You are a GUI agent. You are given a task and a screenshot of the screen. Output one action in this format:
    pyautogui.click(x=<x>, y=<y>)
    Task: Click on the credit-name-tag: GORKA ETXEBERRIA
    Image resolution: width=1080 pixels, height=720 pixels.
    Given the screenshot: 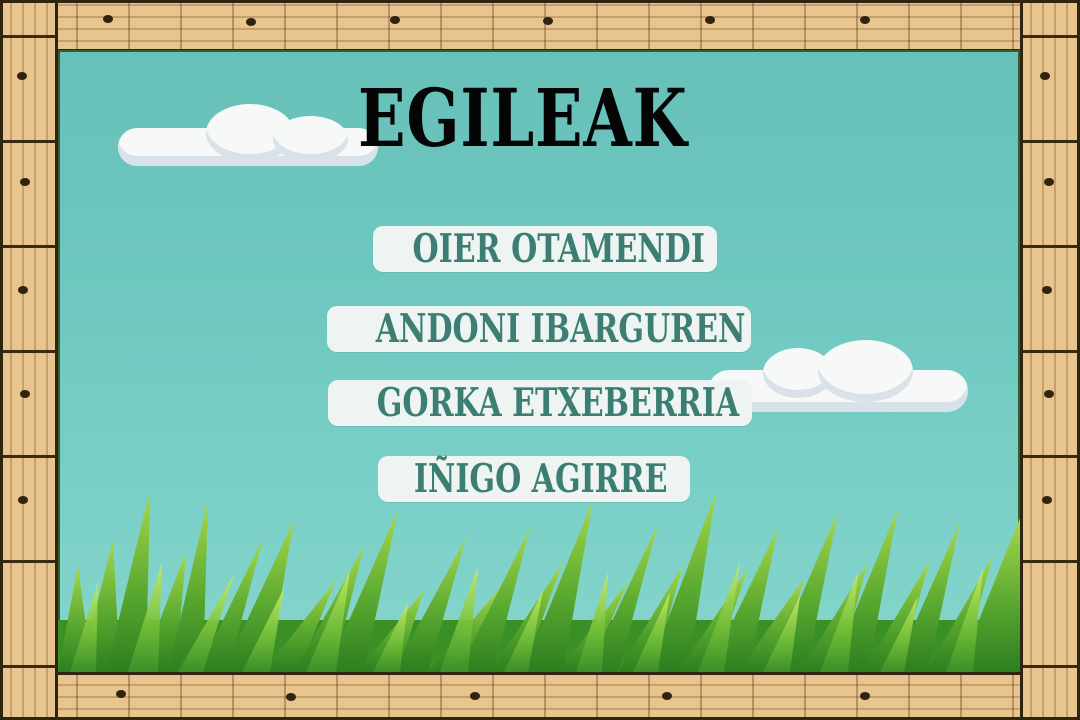 What is the action you would take?
    pyautogui.click(x=540, y=403)
    